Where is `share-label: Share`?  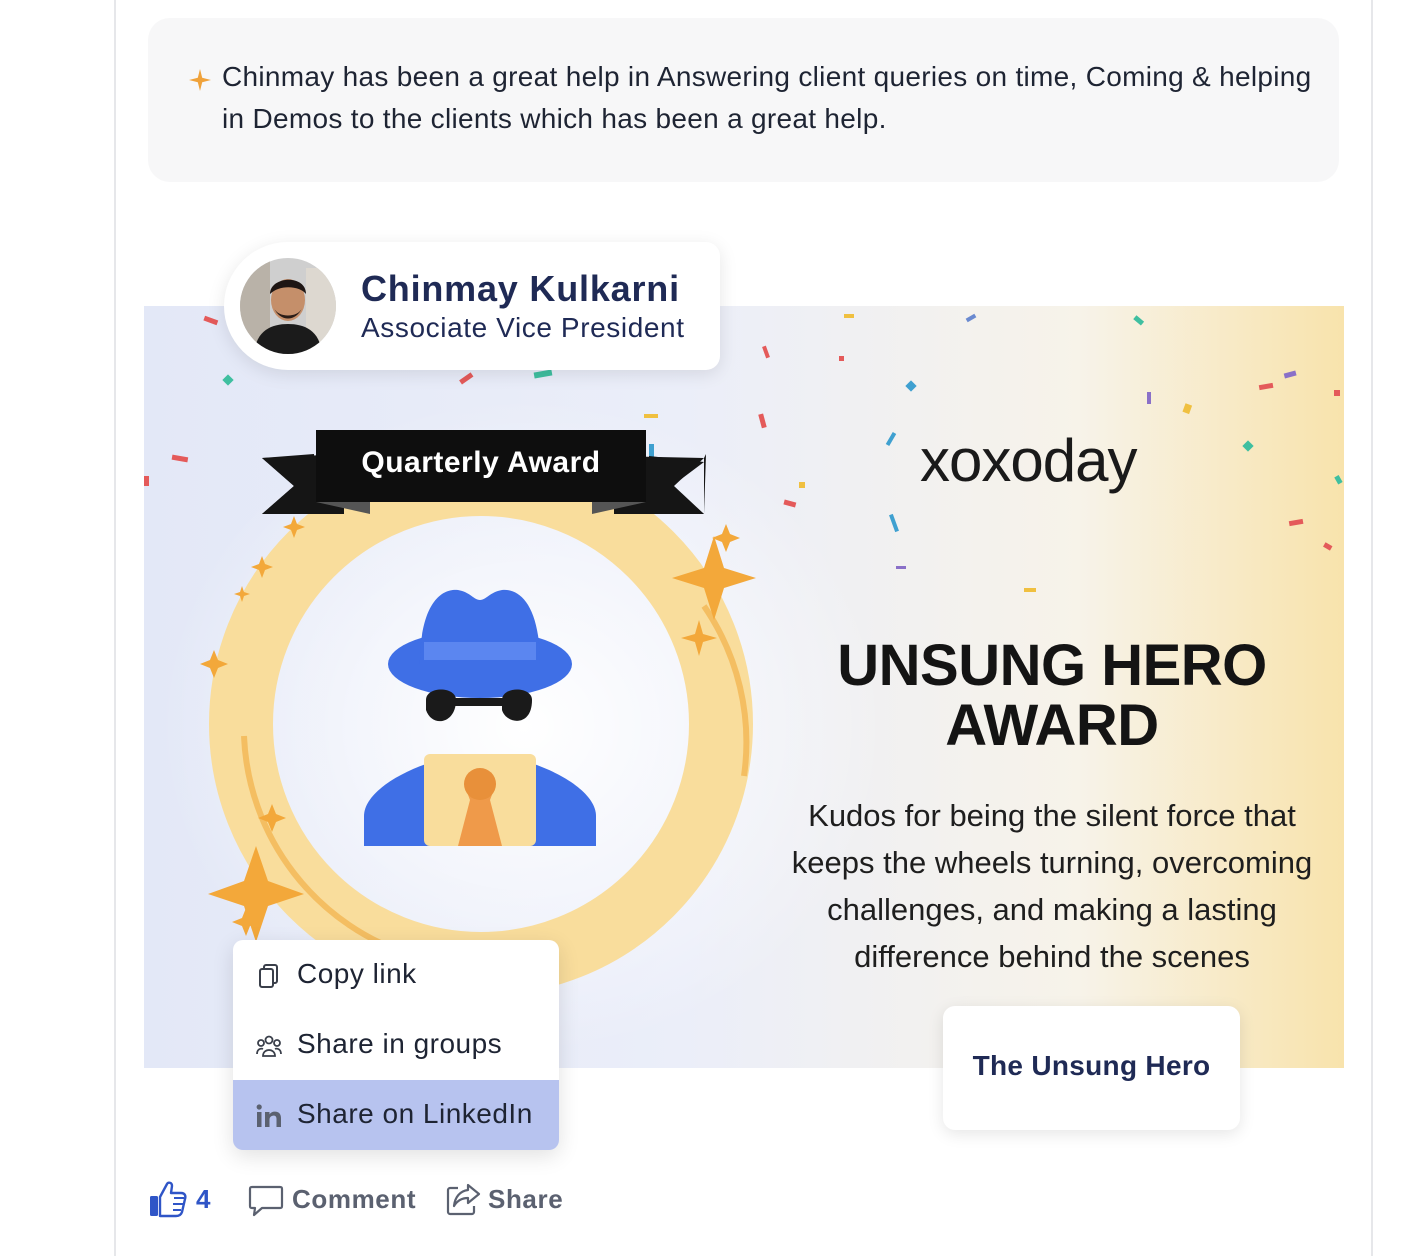
share-label: Share is located at coordinates (526, 1199).